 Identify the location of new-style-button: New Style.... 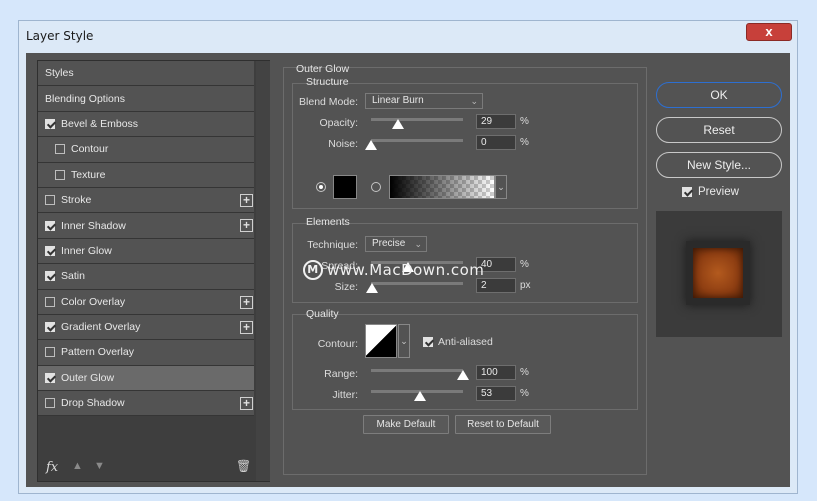
(719, 165).